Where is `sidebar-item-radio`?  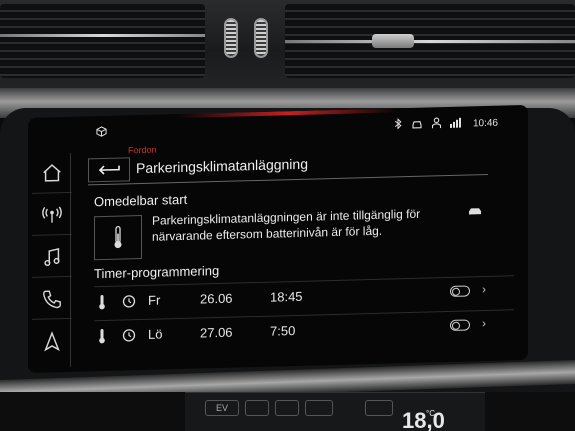
sidebar-item-radio is located at coordinates (52, 215).